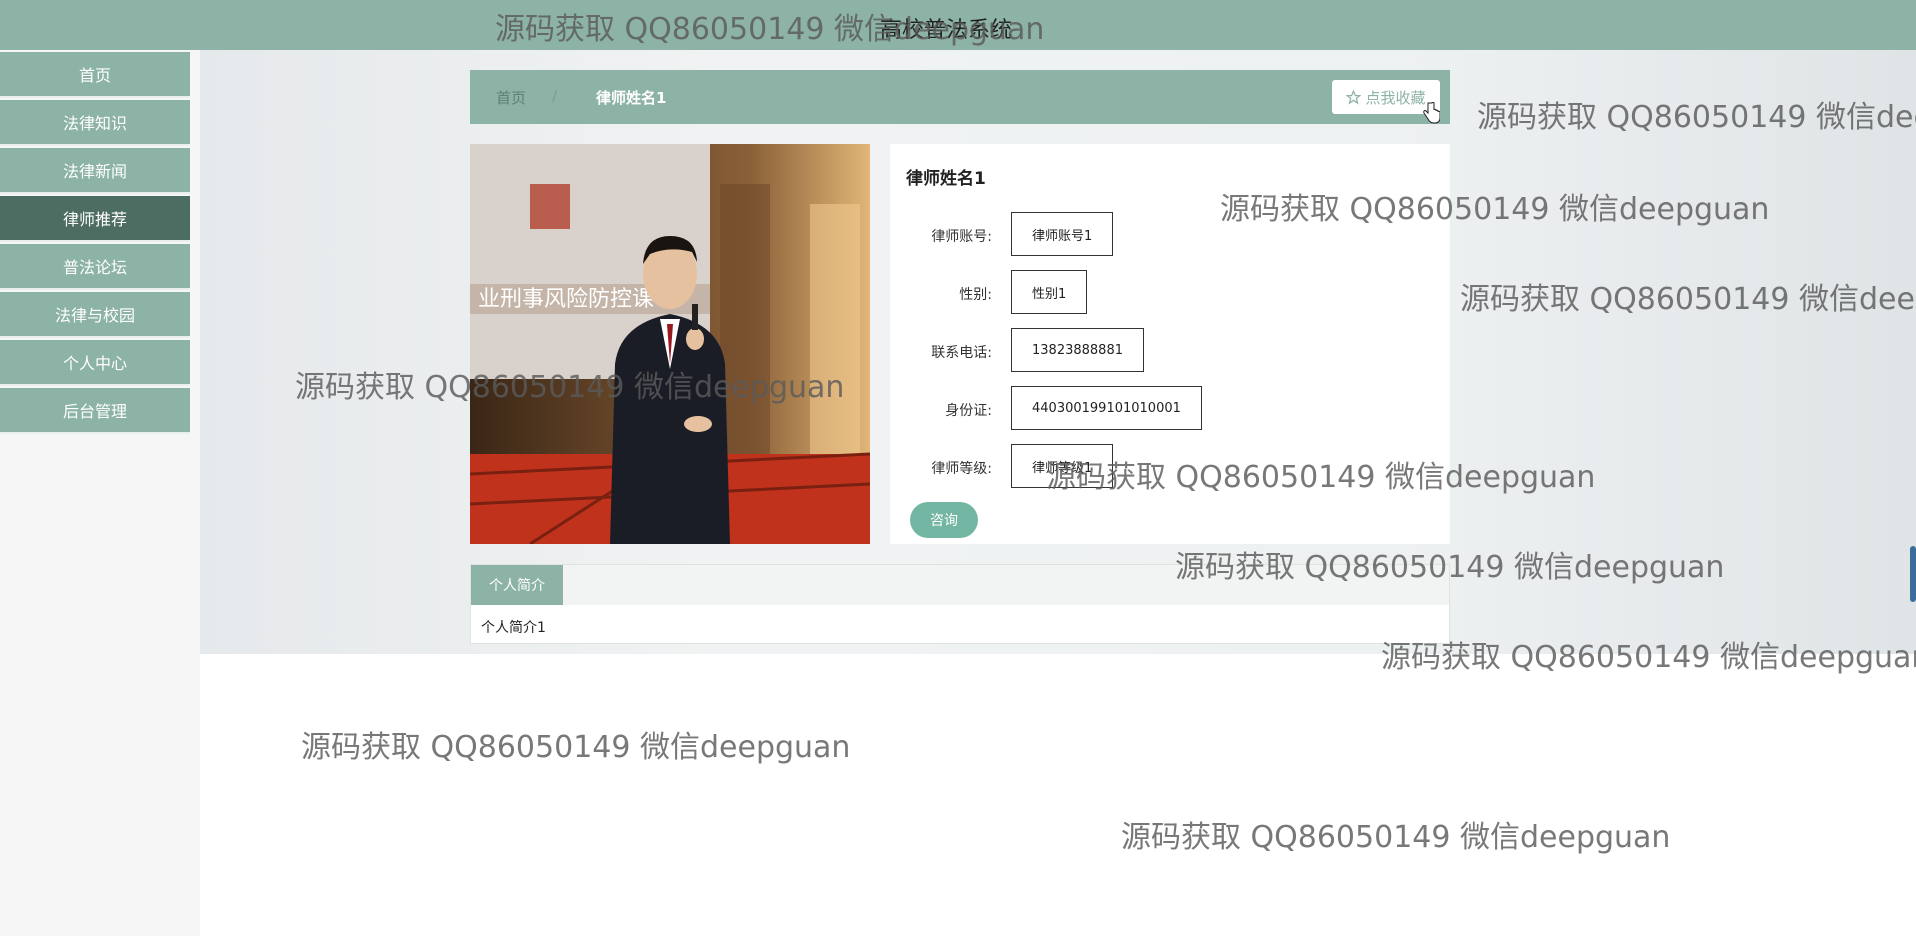  What do you see at coordinates (1395, 97) in the screenshot?
I see `favorite-button-label: 点我收藏` at bounding box center [1395, 97].